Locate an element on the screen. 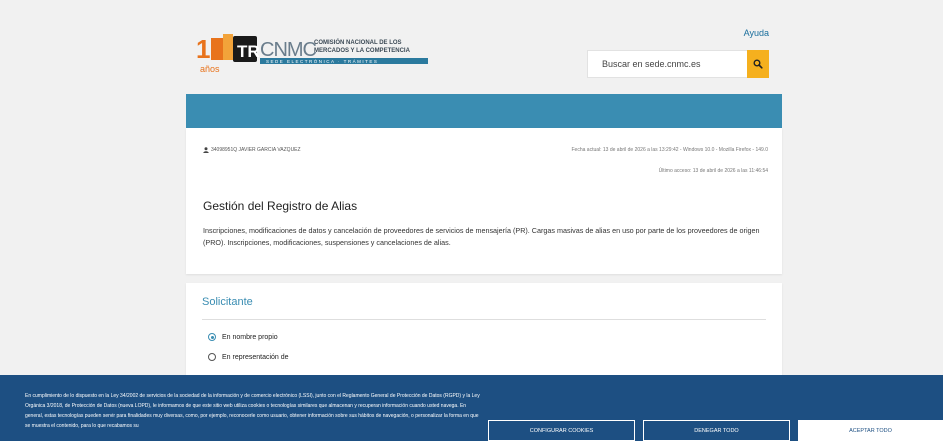 The height and width of the screenshot is (441, 943). accept-all-button: ACEPTAR TODO is located at coordinates (870, 430).